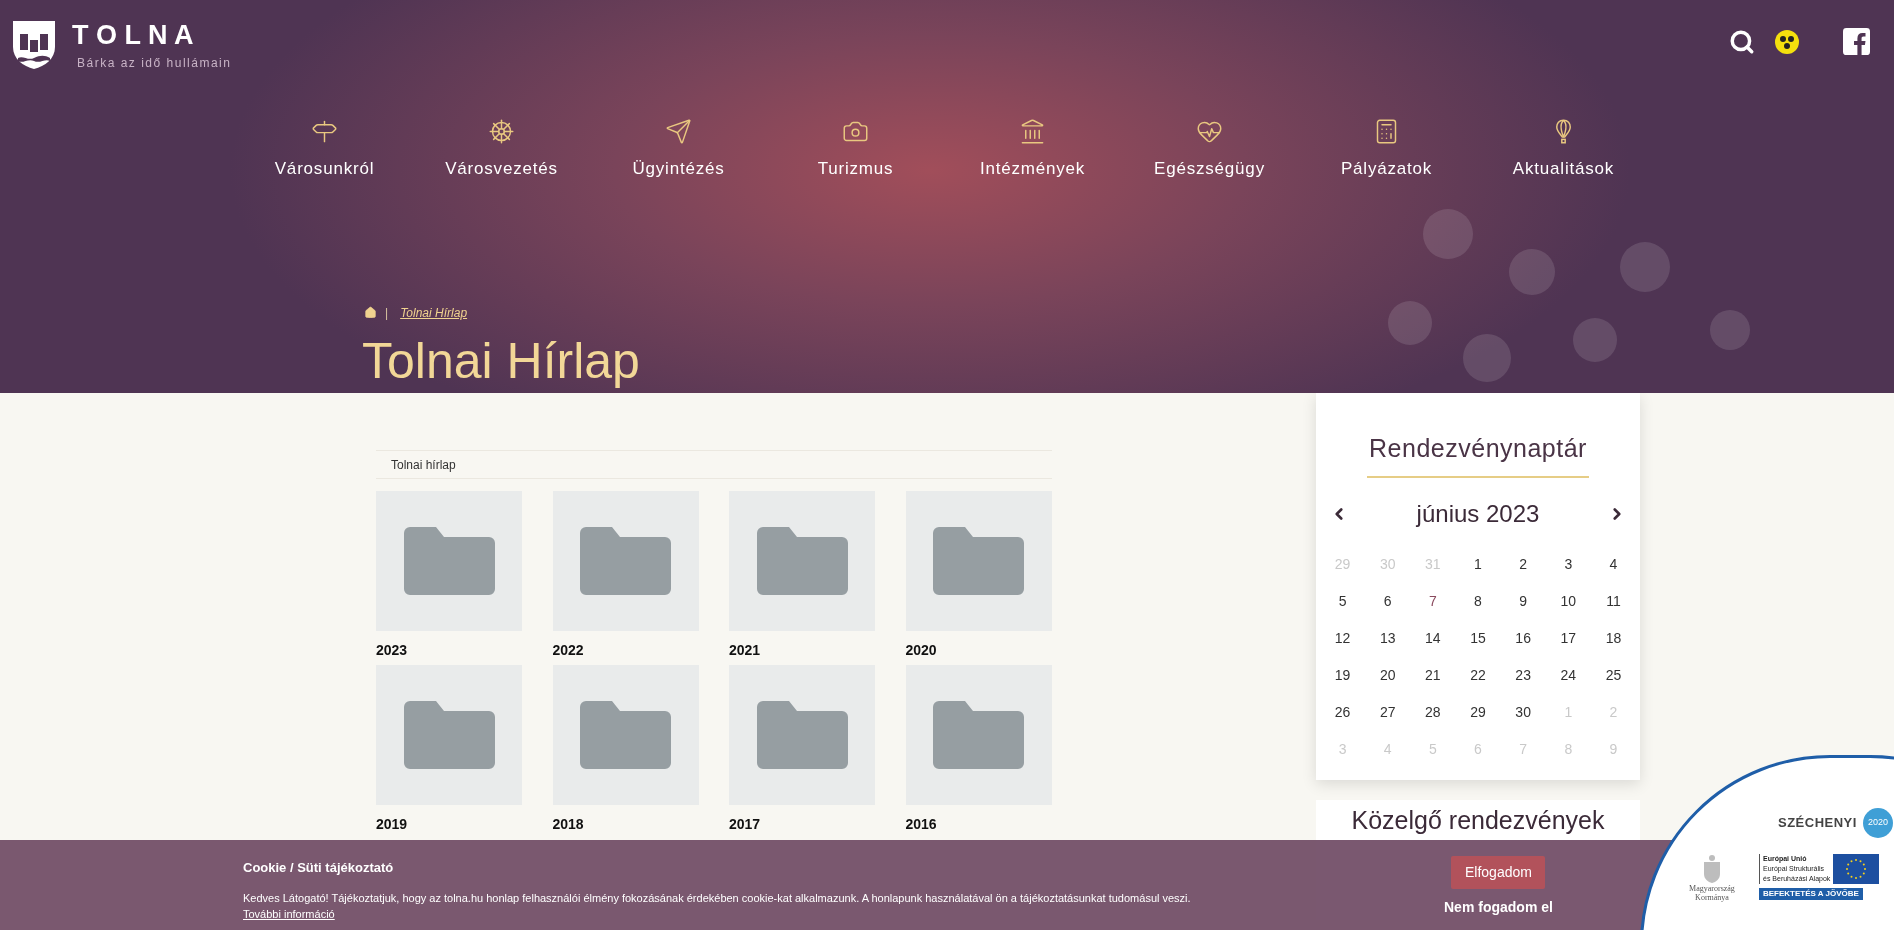 The height and width of the screenshot is (930, 1894). Describe the element at coordinates (1523, 675) in the screenshot. I see `calendar-day: 23` at that location.